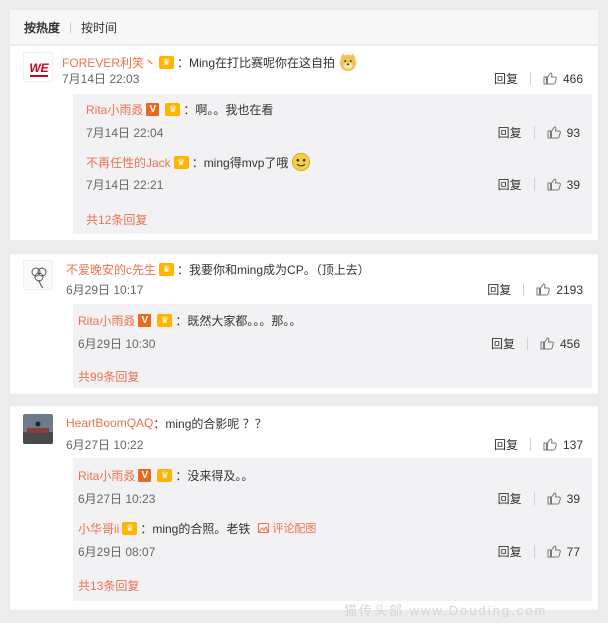 The height and width of the screenshot is (623, 608). I want to click on smile-emoji-icon, so click(301, 162).